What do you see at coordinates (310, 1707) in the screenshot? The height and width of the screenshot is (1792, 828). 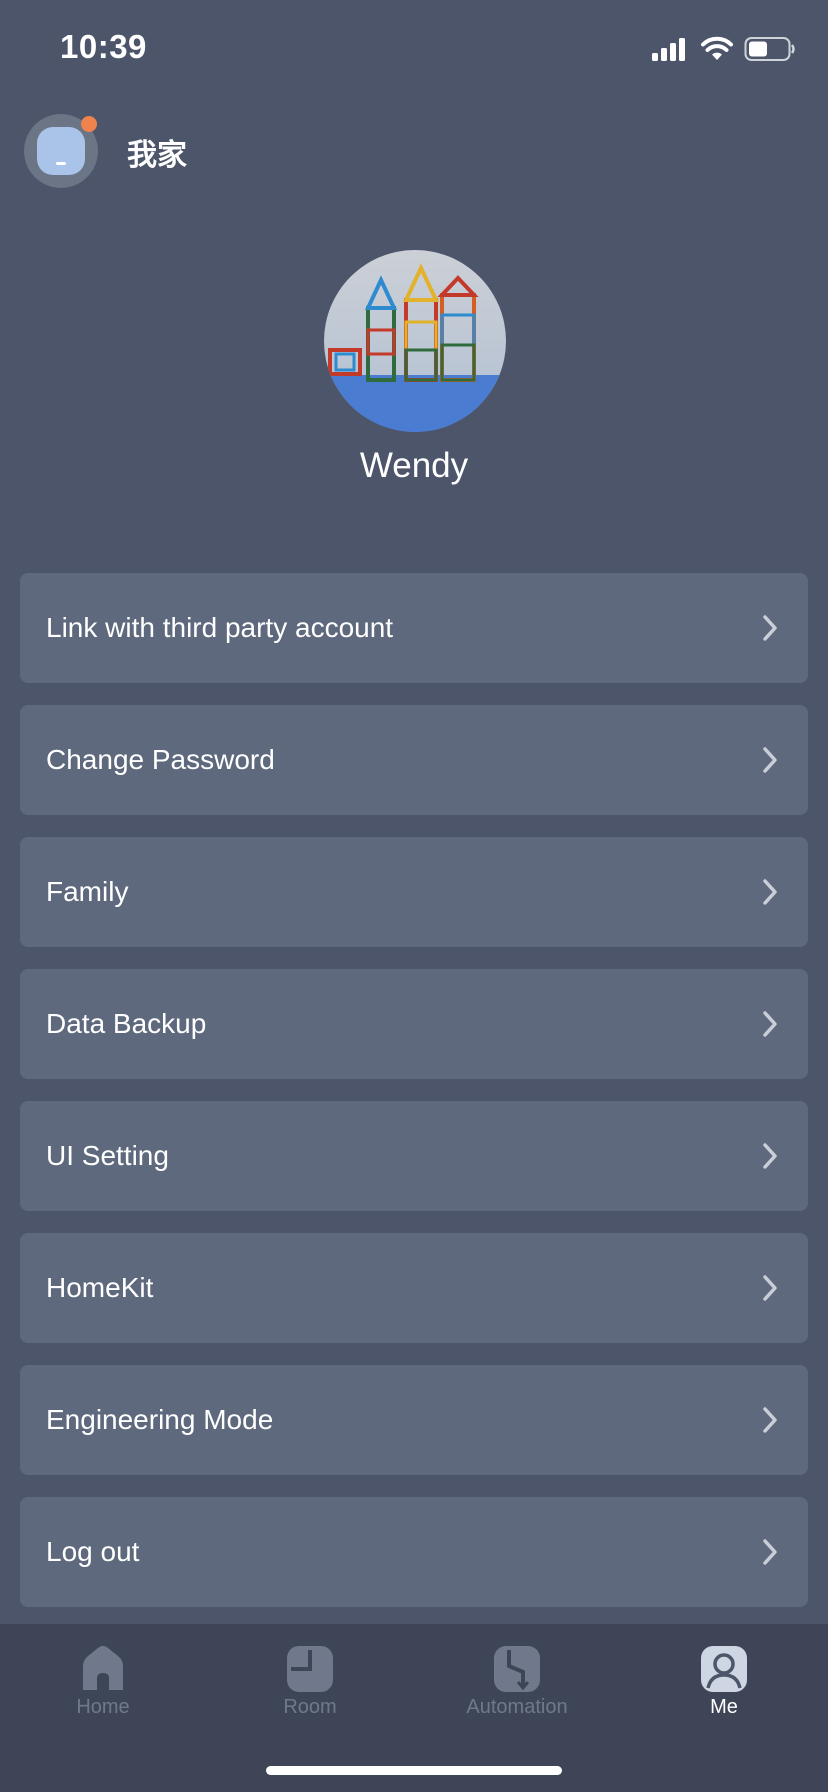 I see `tab-label: Room` at bounding box center [310, 1707].